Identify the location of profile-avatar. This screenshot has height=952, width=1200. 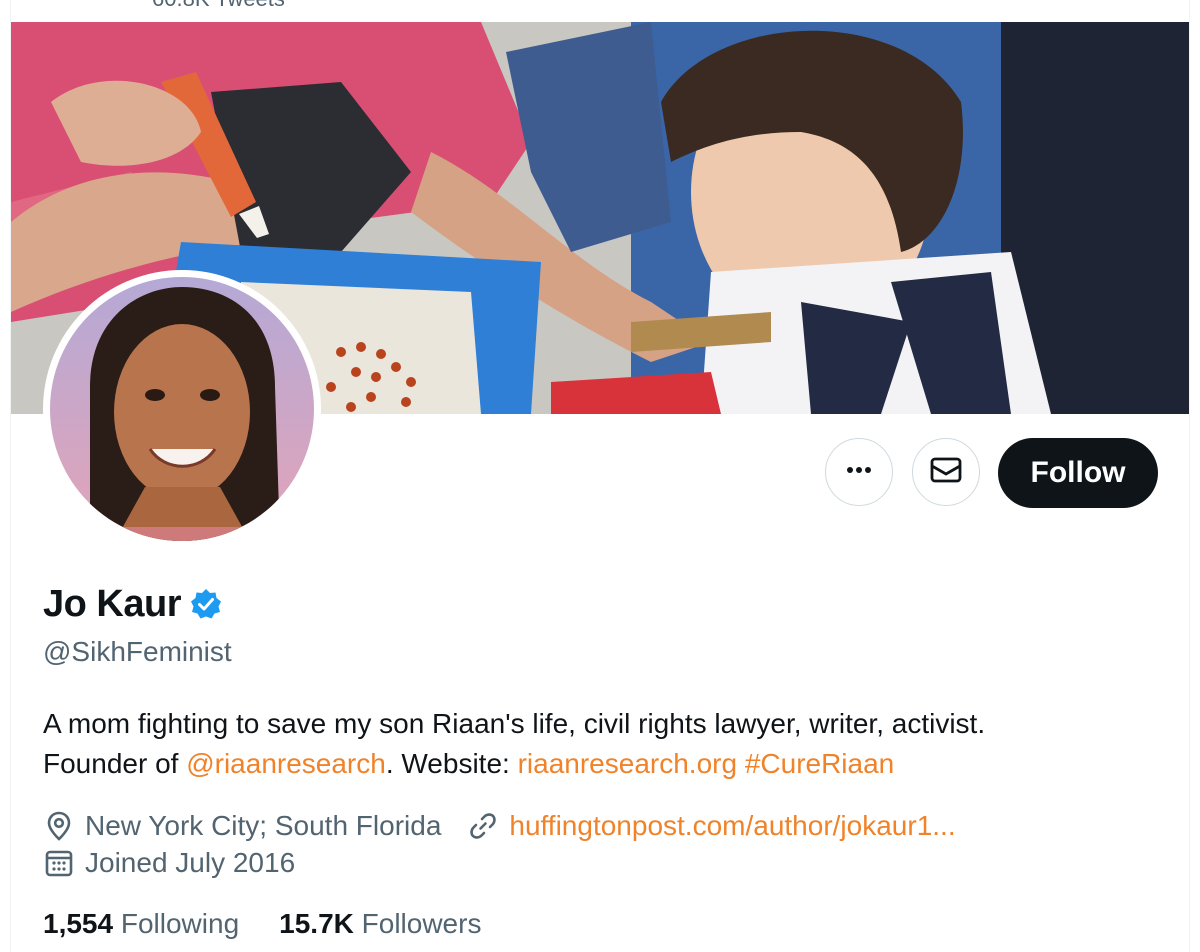
(182, 409).